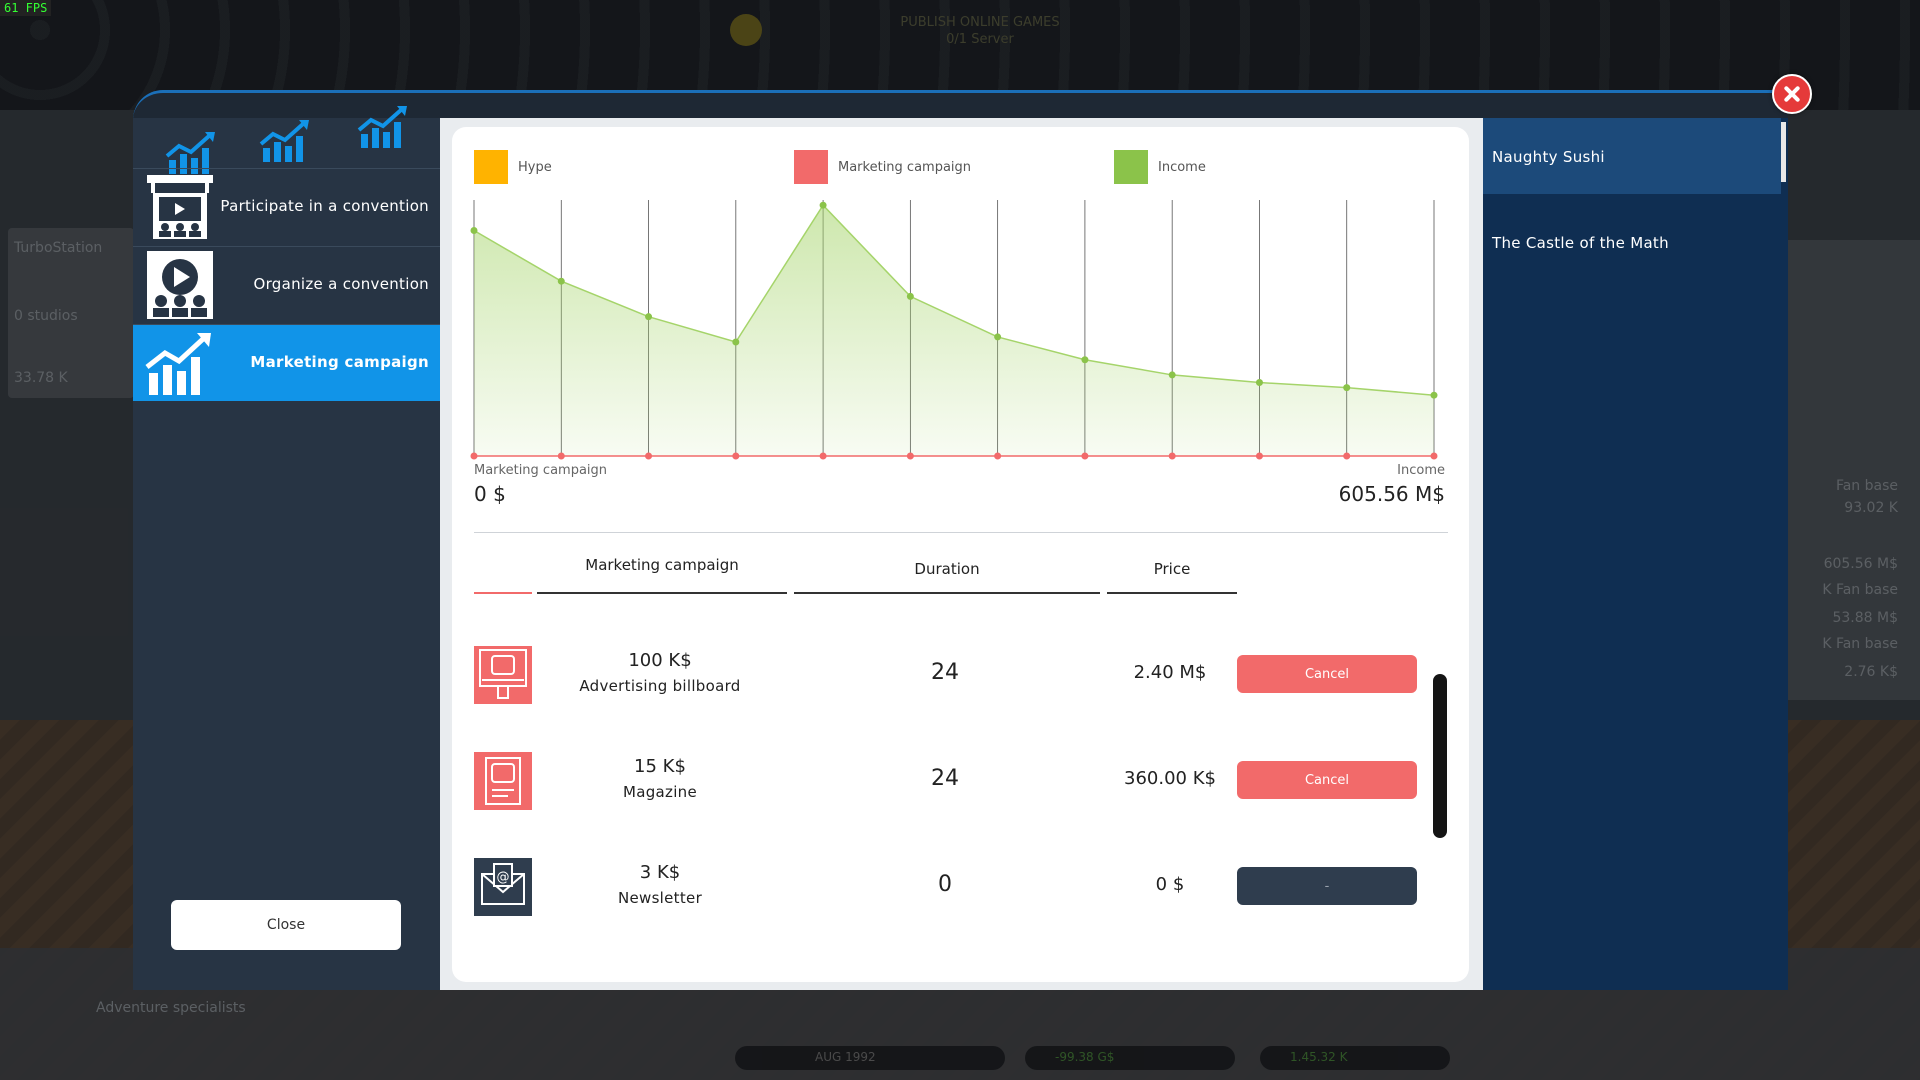 The height and width of the screenshot is (1080, 1920). Describe the element at coordinates (541, 470) in the screenshot. I see `marketing-total-label: Marketing campaign` at that location.